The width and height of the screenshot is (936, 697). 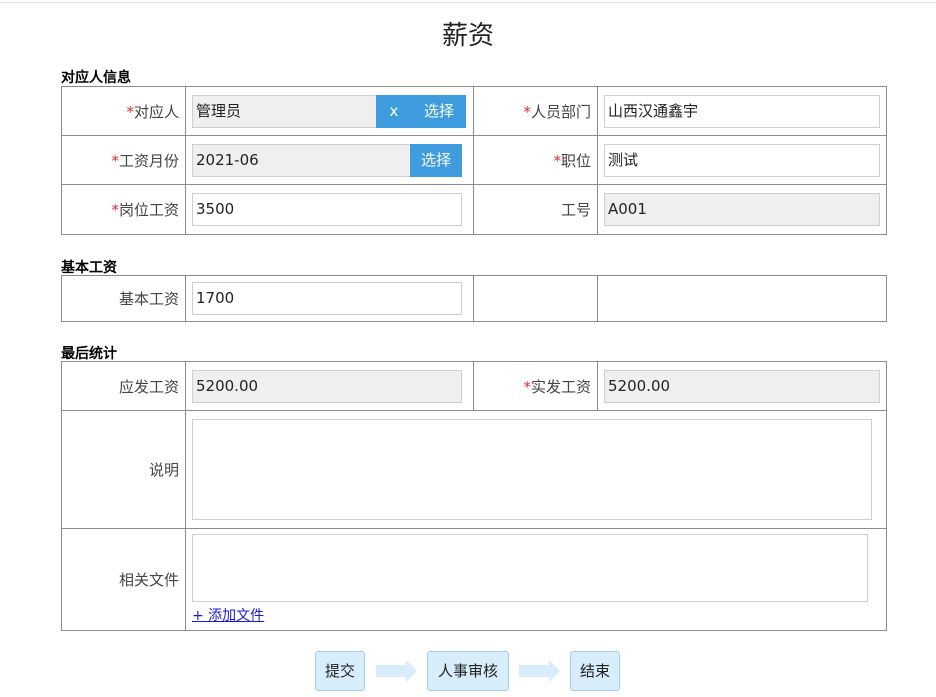 What do you see at coordinates (123, 386) in the screenshot?
I see `payable-label: 应发工资` at bounding box center [123, 386].